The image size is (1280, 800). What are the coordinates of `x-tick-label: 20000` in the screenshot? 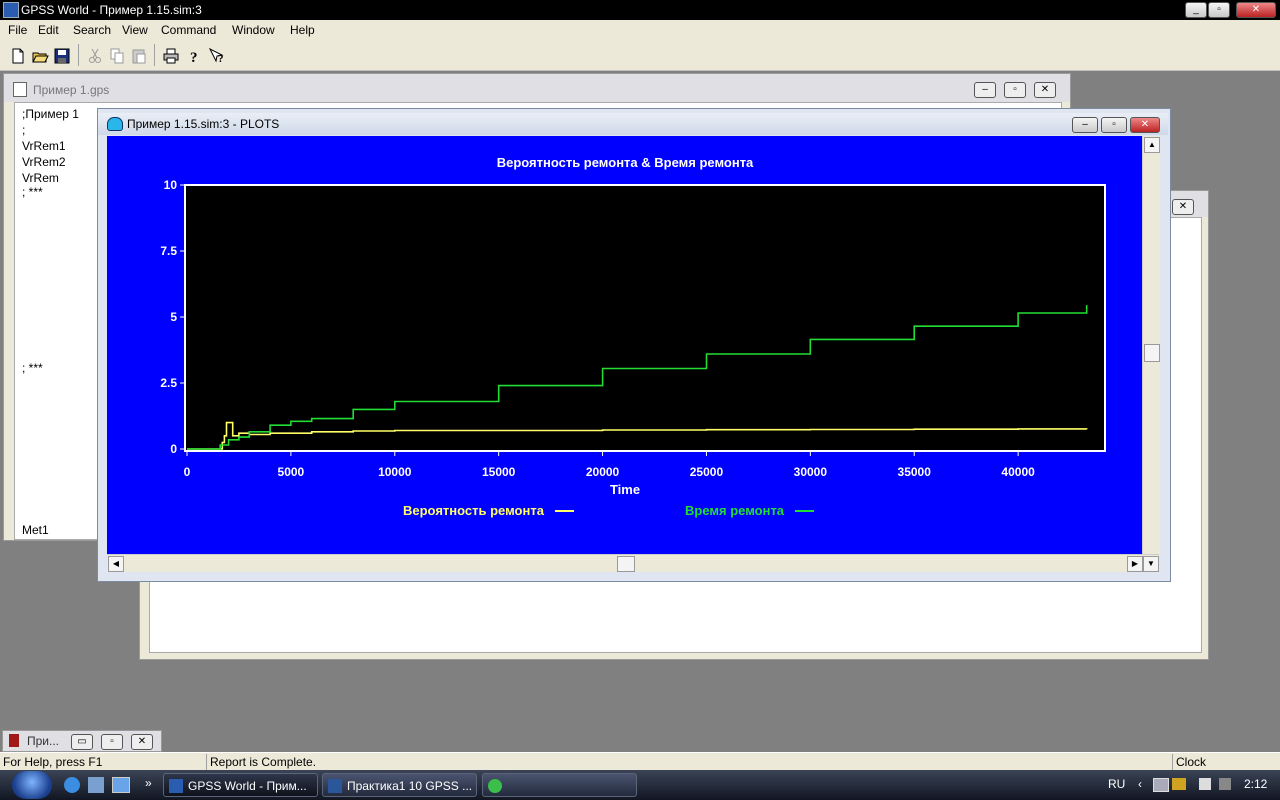 It's located at (603, 472).